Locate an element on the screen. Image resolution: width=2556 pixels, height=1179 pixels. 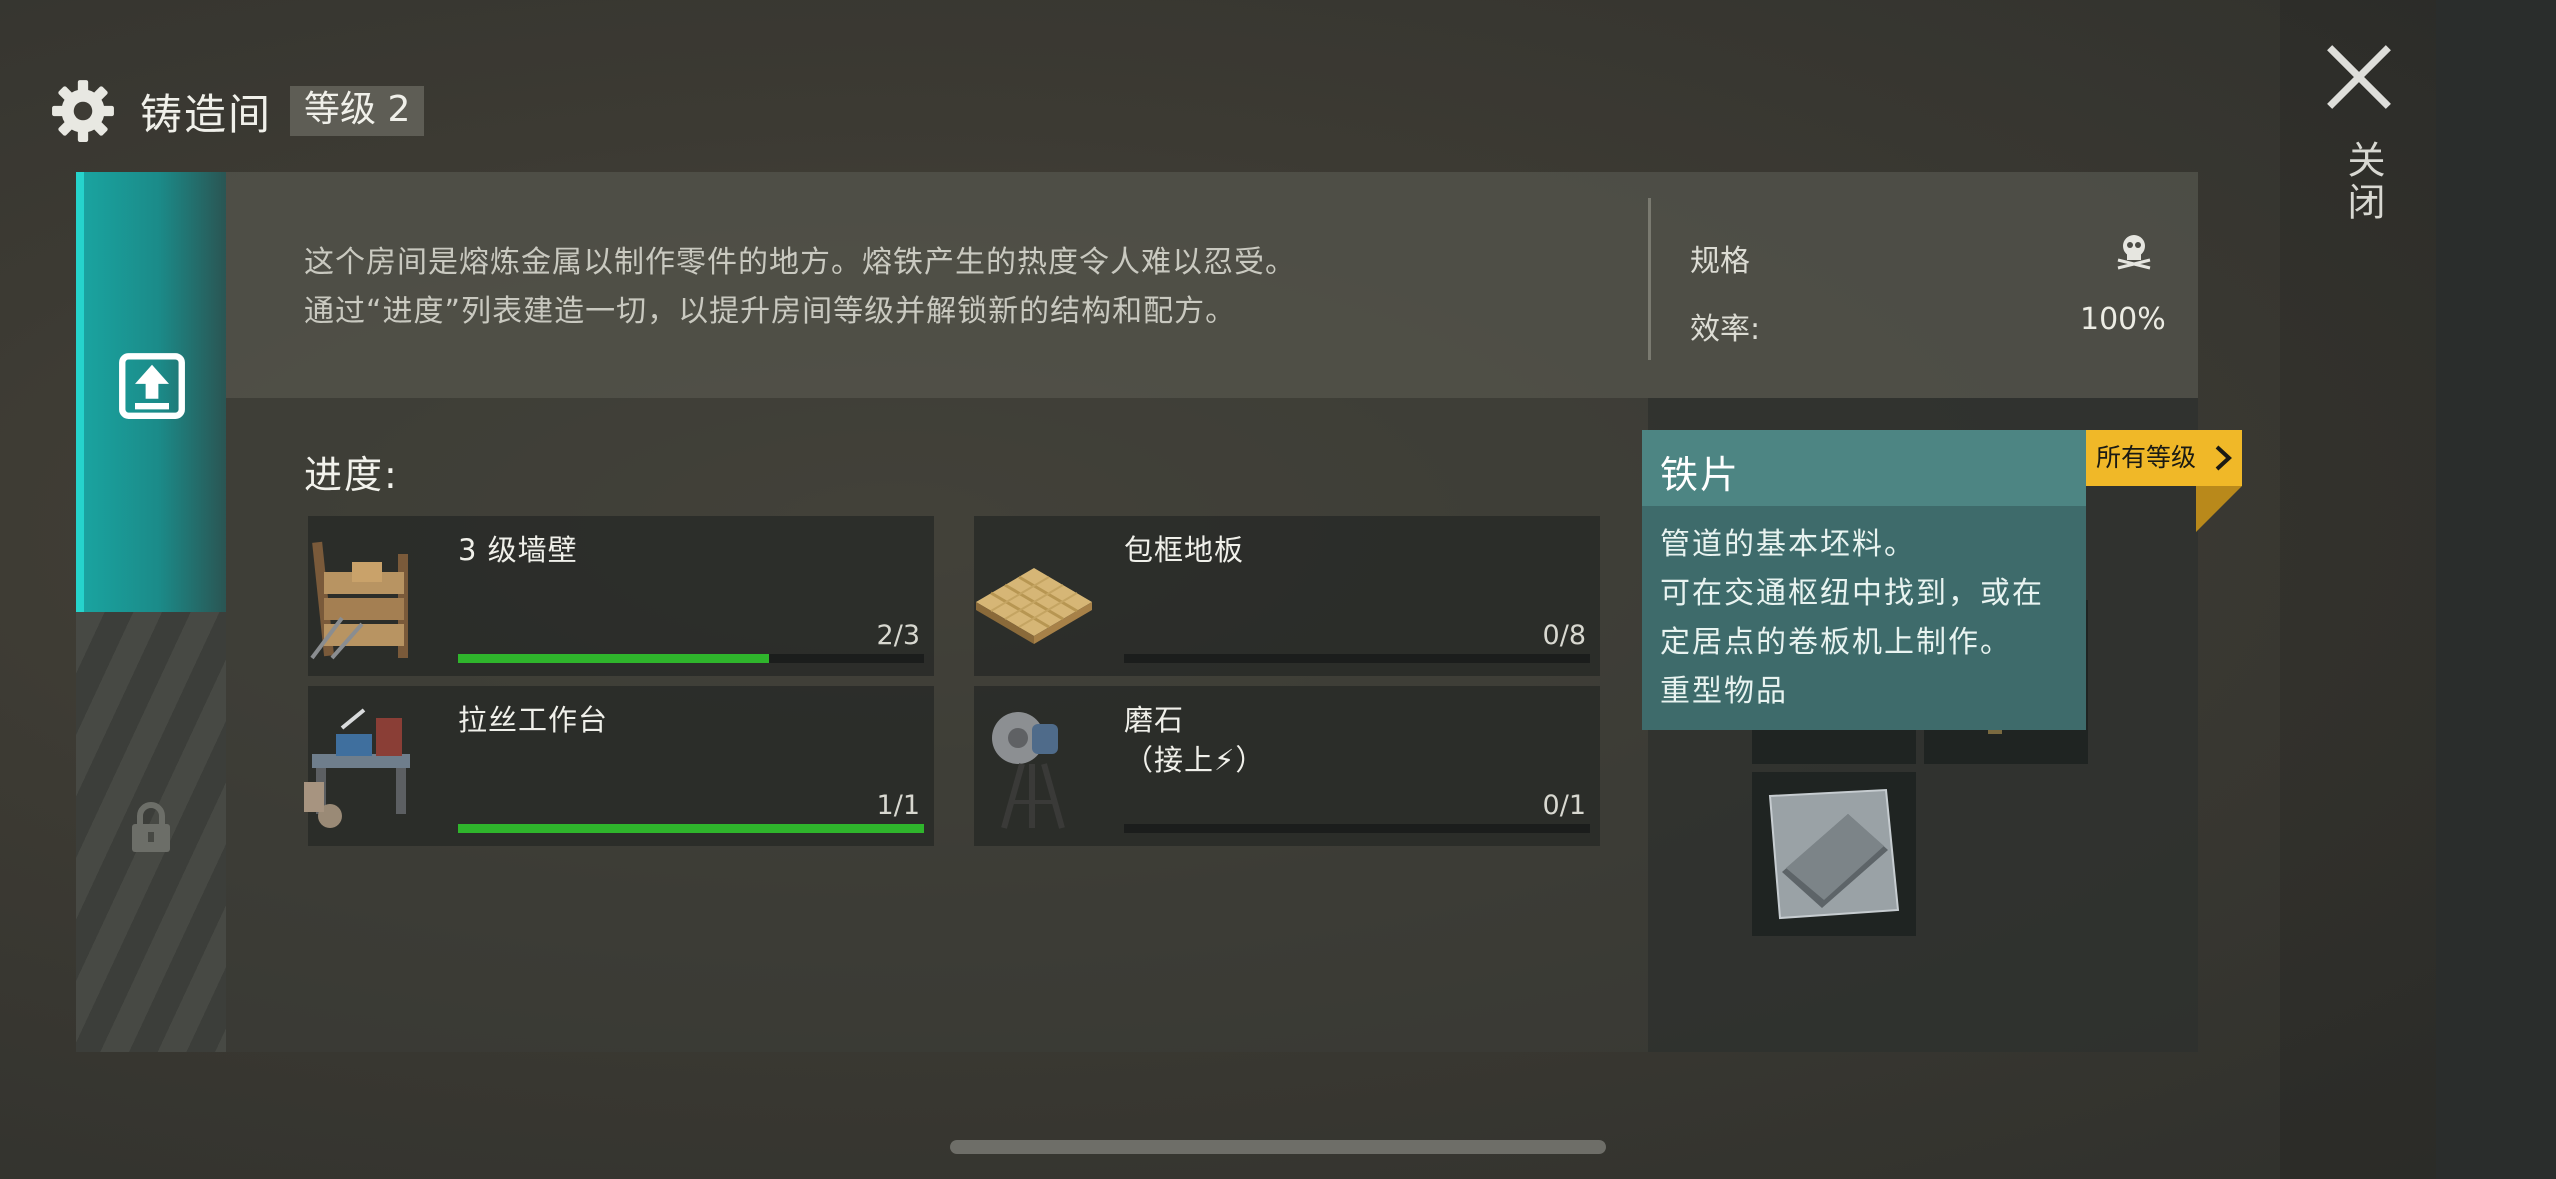
tooltip-title: 铁片 is located at coordinates (1700, 475).